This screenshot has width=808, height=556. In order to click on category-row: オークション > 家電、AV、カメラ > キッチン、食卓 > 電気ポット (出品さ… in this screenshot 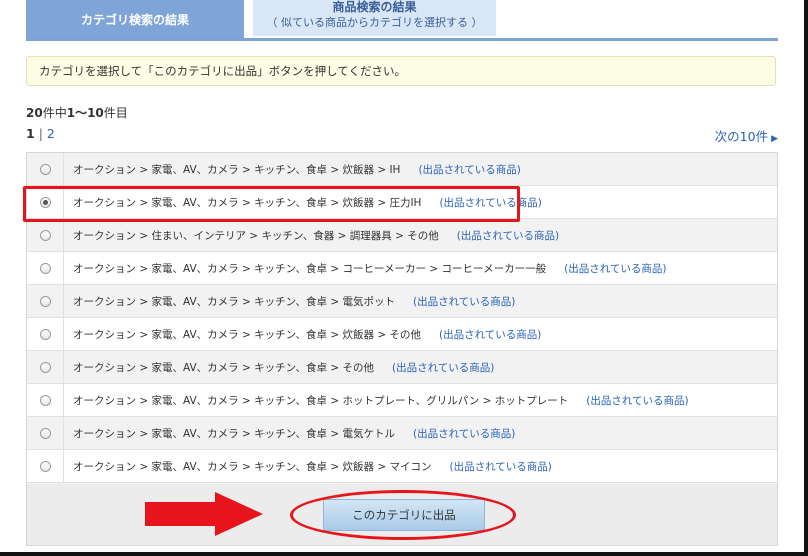, I will do `click(402, 301)`.